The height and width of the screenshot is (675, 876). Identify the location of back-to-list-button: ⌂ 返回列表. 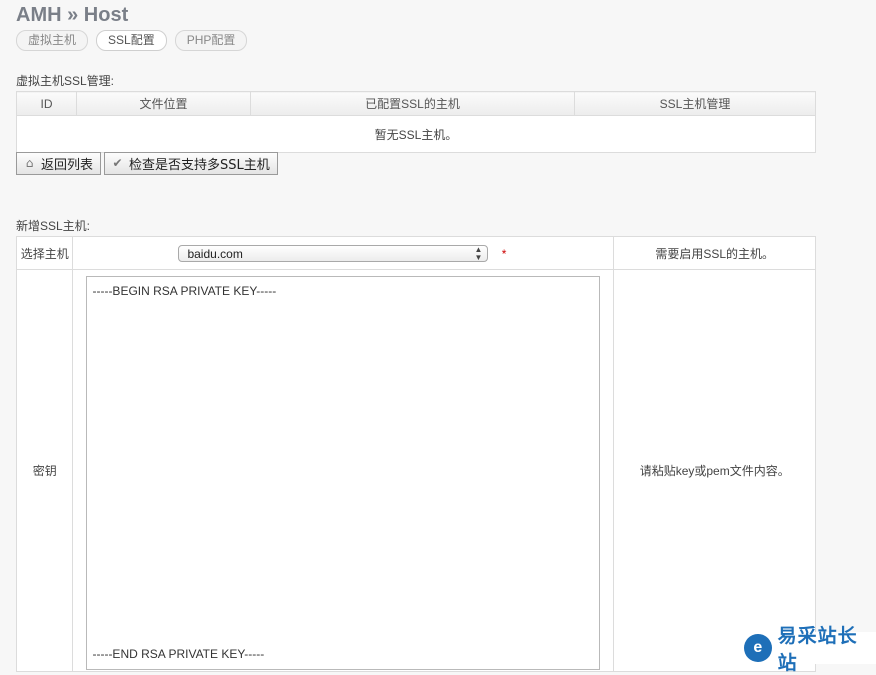
(59, 163).